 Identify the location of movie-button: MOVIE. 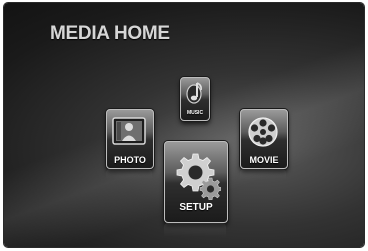
(264, 139).